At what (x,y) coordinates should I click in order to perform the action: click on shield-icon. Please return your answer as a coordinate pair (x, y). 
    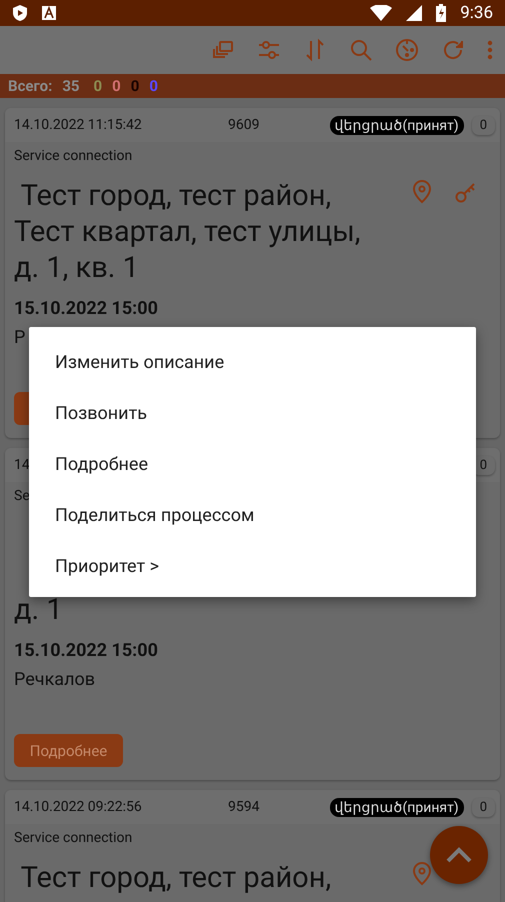
    Looking at the image, I should click on (20, 13).